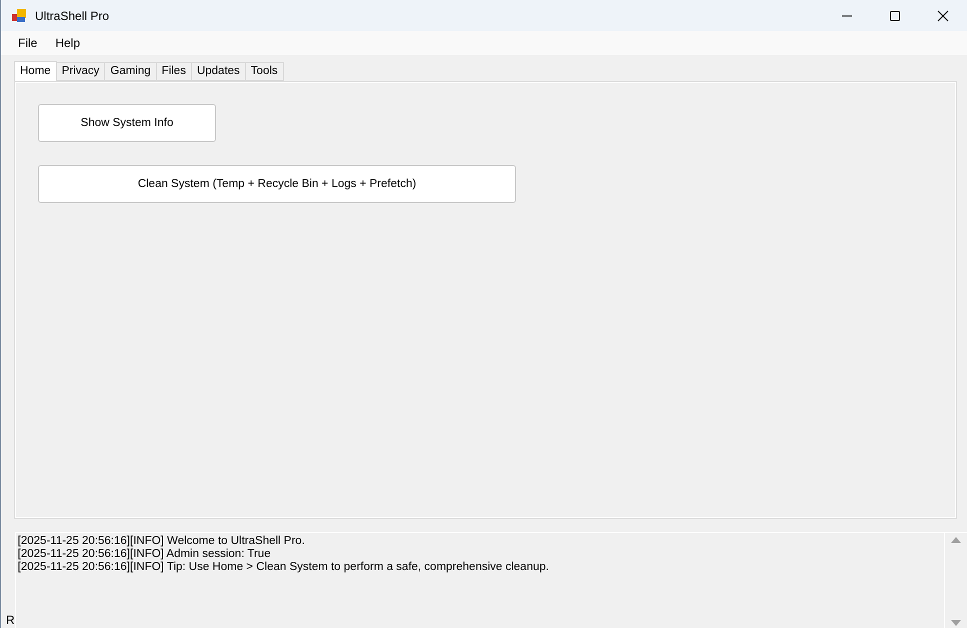 This screenshot has width=967, height=628. I want to click on scroll-up-icon, so click(956, 540).